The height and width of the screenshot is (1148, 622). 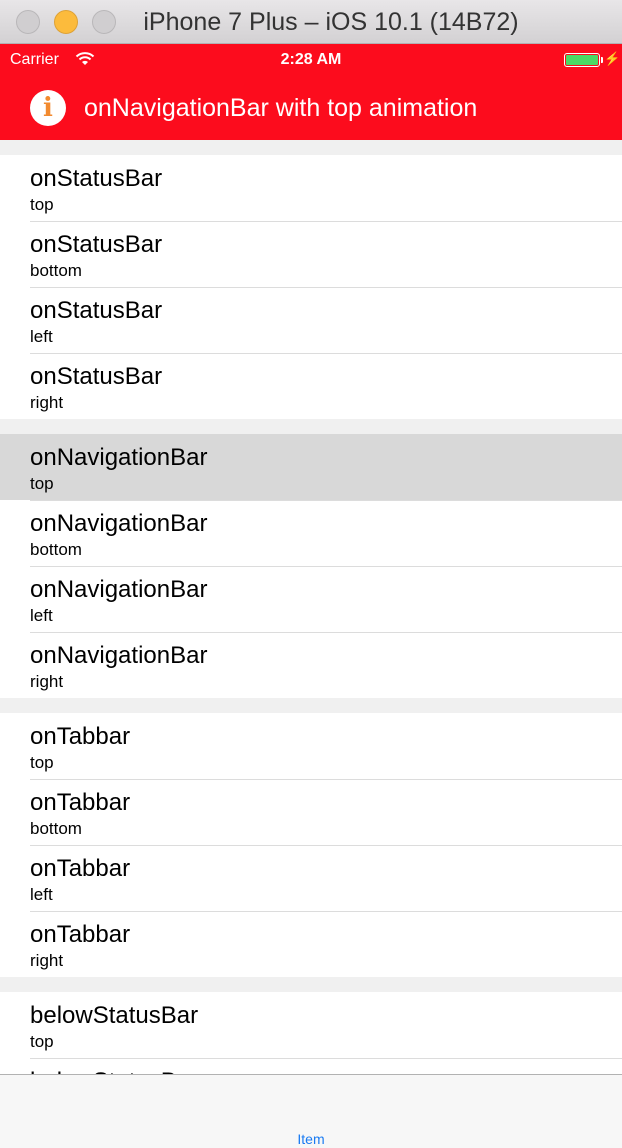 What do you see at coordinates (311, 320) in the screenshot?
I see `table-row: onStatusBar left` at bounding box center [311, 320].